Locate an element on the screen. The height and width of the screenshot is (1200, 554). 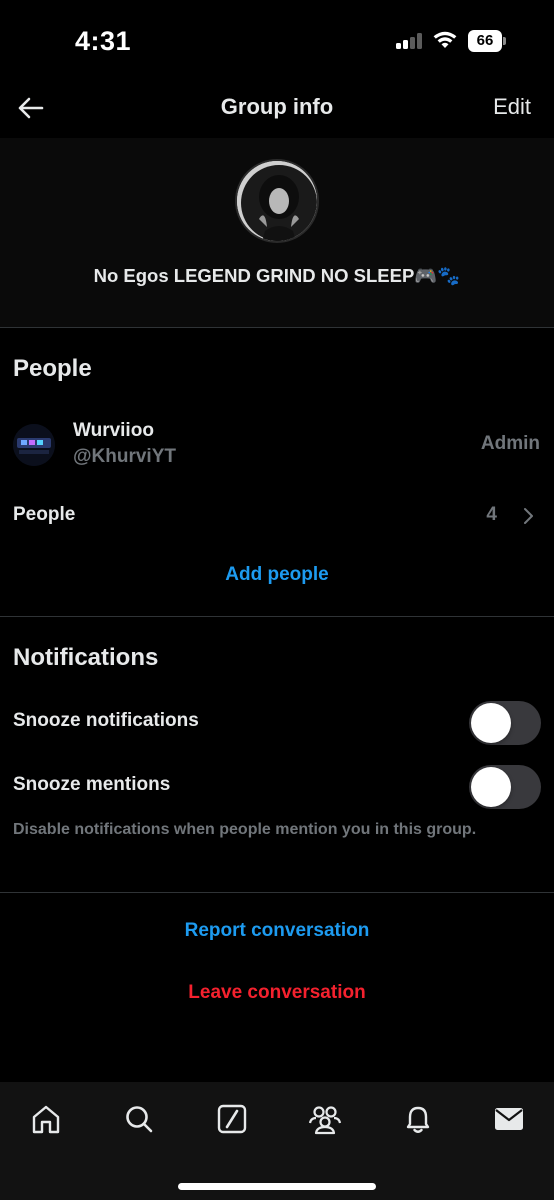
edit-button: Edit is located at coordinates (512, 107).